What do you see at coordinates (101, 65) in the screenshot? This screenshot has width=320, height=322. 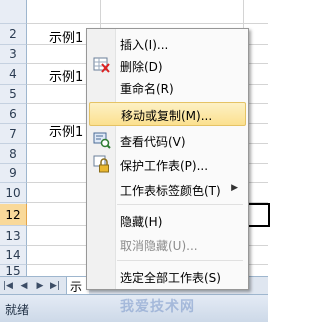 I see `delete-sheet-icon` at bounding box center [101, 65].